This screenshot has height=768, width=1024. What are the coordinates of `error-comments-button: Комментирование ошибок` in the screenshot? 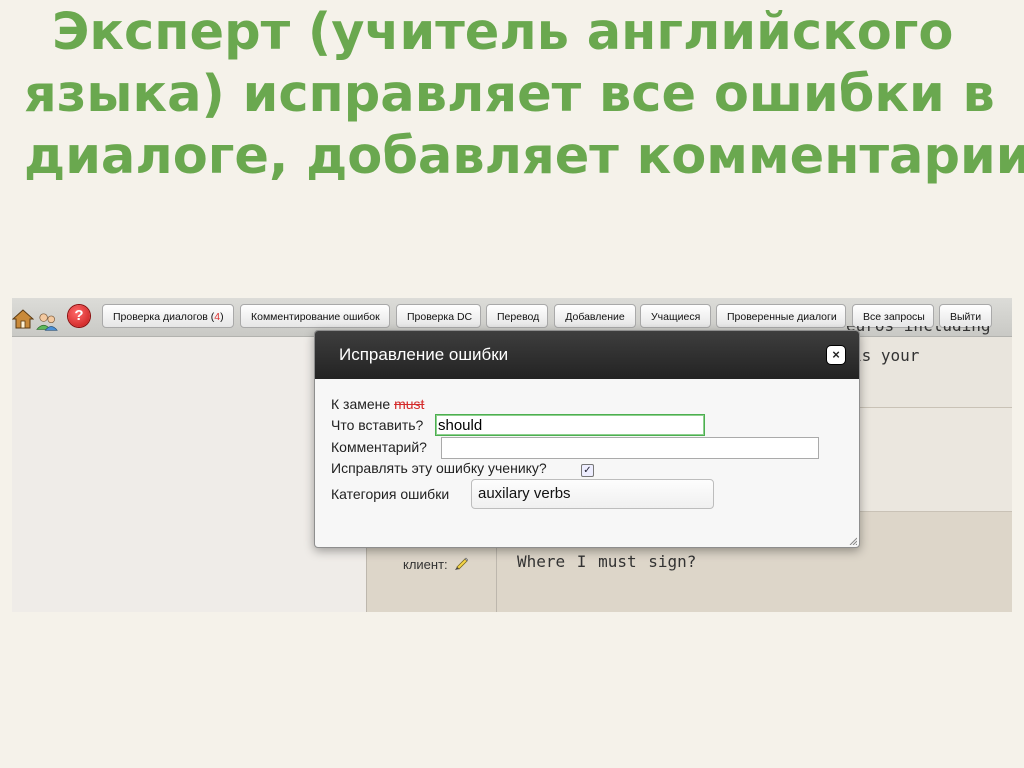 It's located at (315, 316).